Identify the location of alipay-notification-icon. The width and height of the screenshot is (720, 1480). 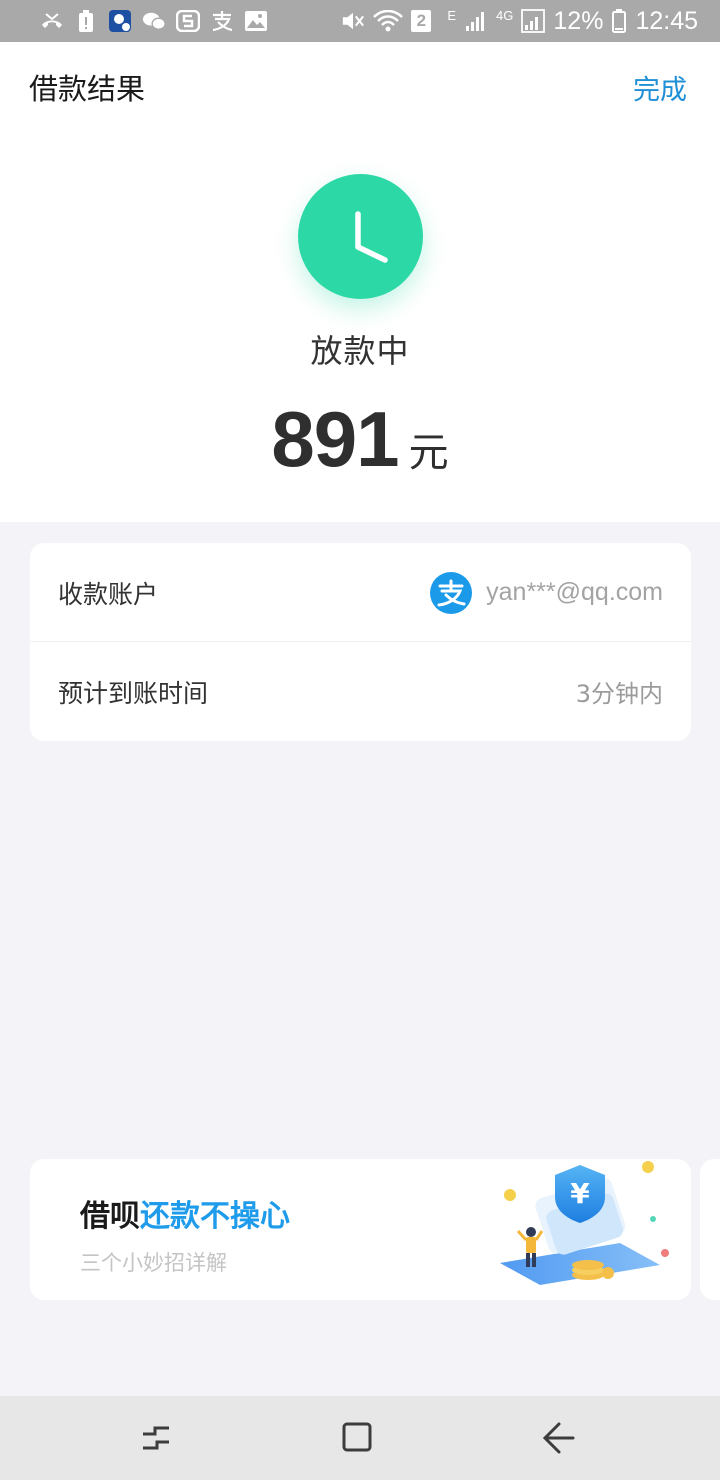
(222, 21).